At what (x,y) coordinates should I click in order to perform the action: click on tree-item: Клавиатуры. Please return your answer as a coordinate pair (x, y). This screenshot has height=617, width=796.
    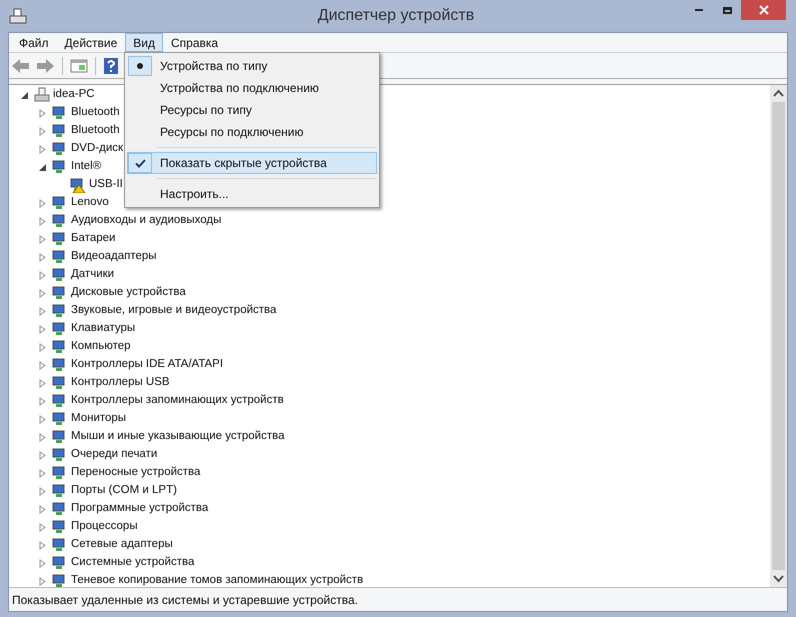
    Looking at the image, I should click on (103, 329).